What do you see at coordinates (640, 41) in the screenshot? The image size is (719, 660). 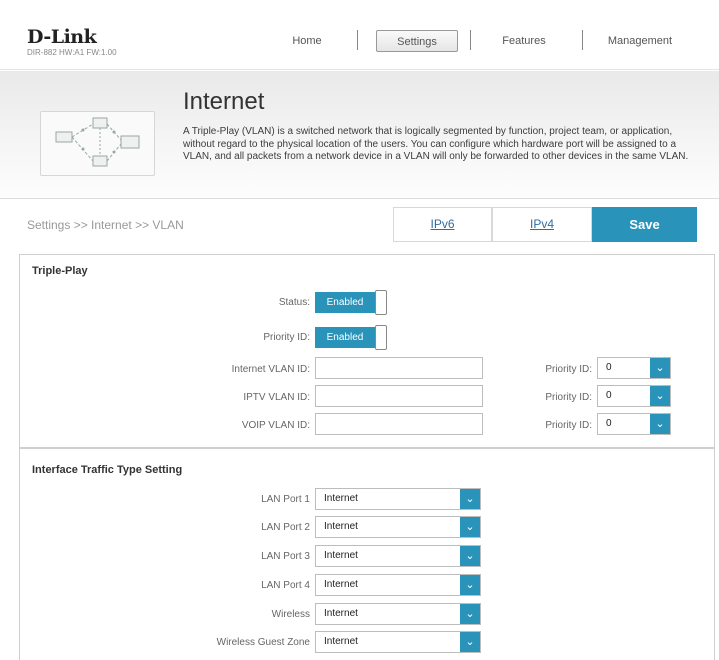 I see `nav-management: Management` at bounding box center [640, 41].